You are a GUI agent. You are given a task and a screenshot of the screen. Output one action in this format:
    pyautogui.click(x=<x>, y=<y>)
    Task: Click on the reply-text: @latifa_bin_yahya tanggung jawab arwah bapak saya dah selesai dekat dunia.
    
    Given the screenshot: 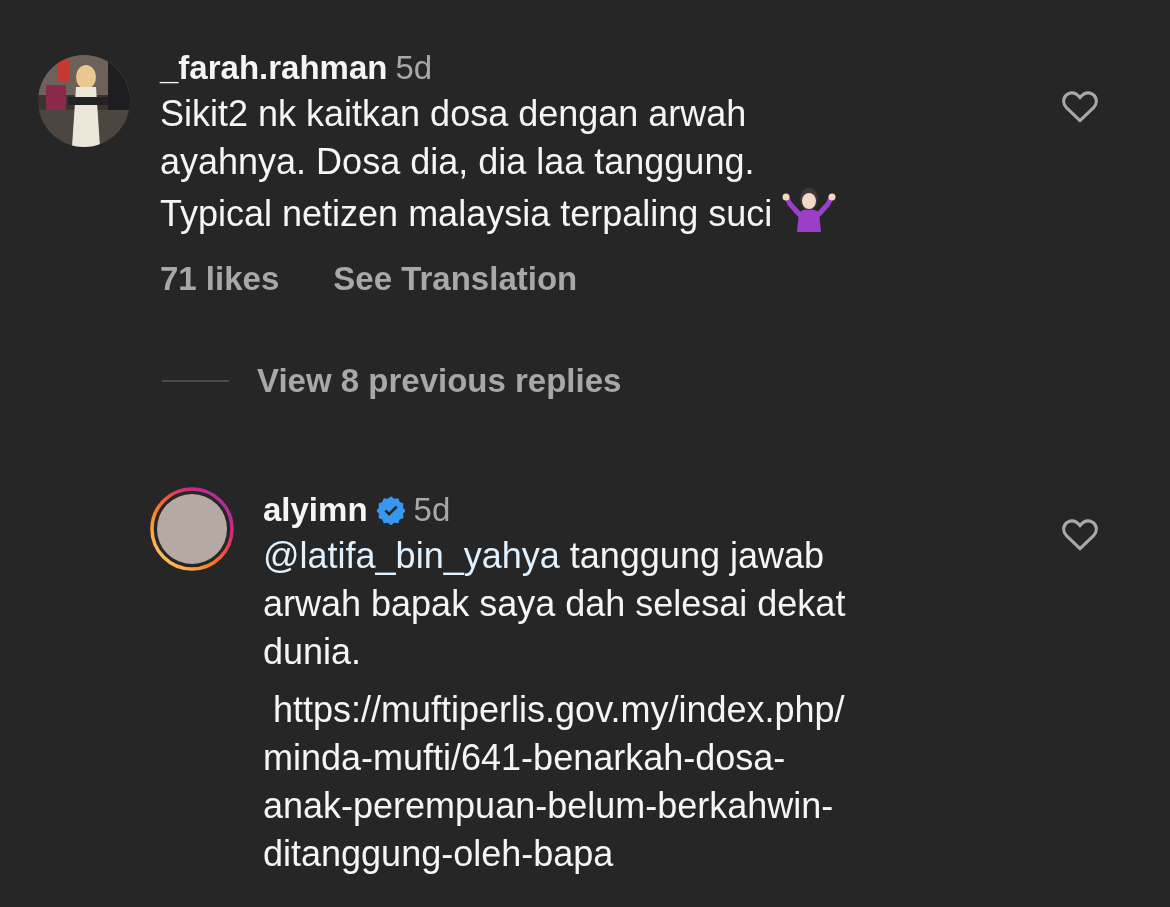 What is the action you would take?
    pyautogui.click(x=555, y=604)
    